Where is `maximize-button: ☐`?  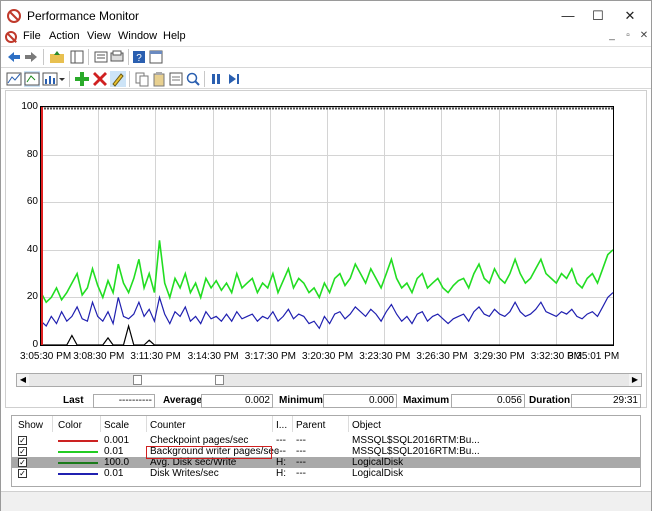
maximize-button: ☐ is located at coordinates (598, 16).